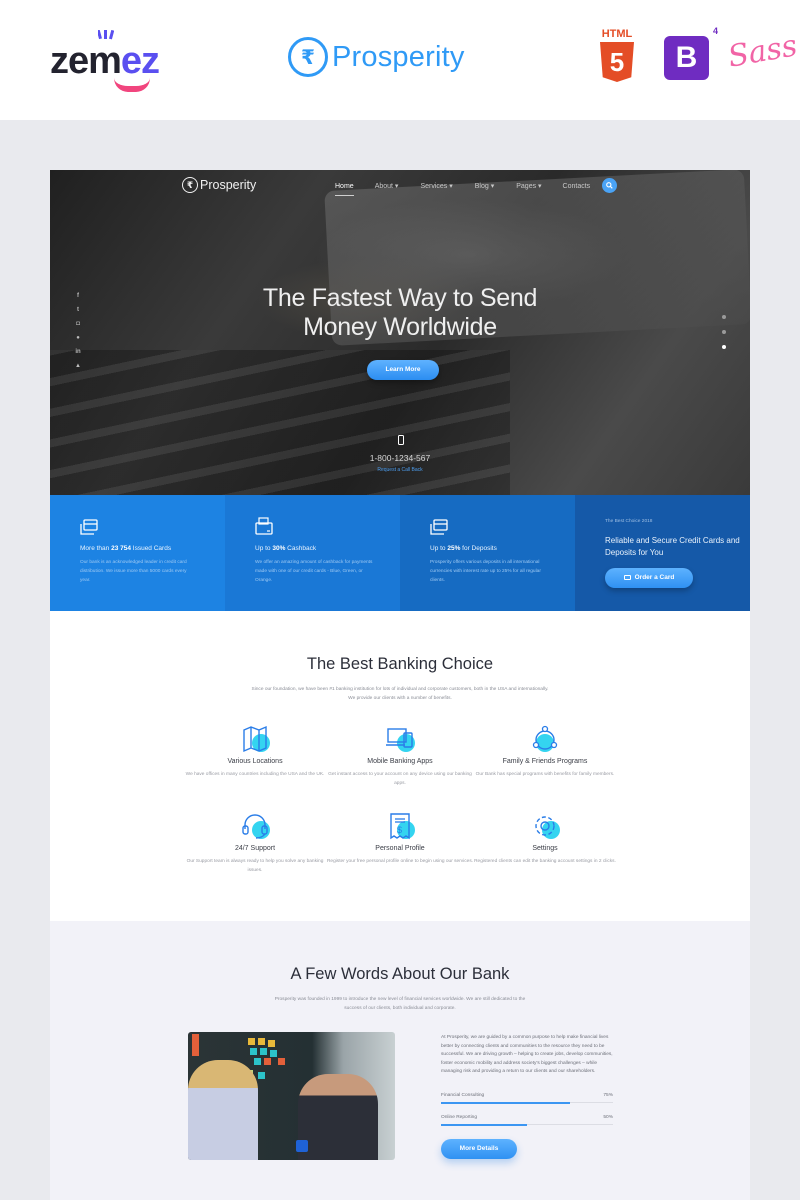 The width and height of the screenshot is (800, 1200). I want to click on phone-number: 1-800-1234-567, so click(400, 458).